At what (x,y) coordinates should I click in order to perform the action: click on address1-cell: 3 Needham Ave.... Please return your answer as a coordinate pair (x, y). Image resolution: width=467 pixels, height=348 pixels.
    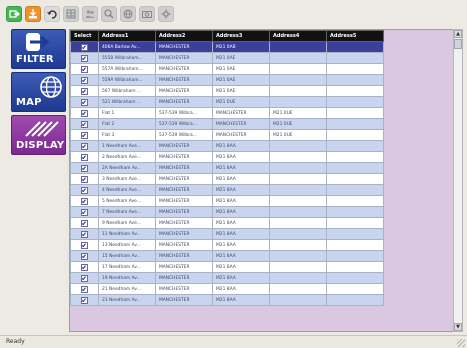
    Looking at the image, I should click on (127, 179).